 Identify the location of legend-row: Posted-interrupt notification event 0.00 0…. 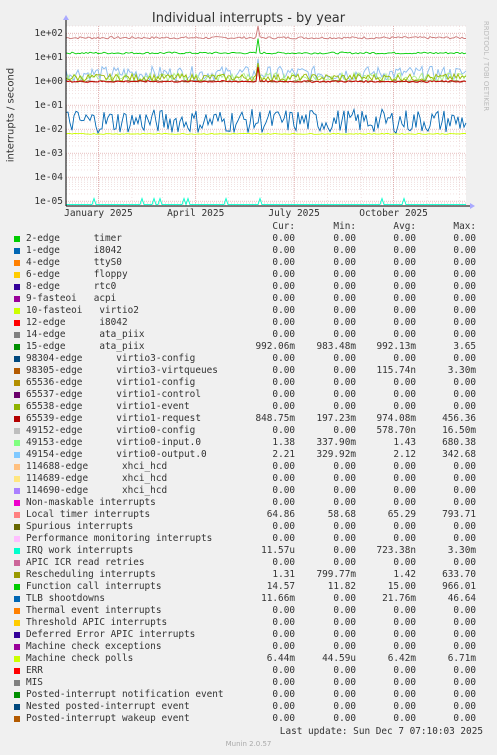
(248, 695).